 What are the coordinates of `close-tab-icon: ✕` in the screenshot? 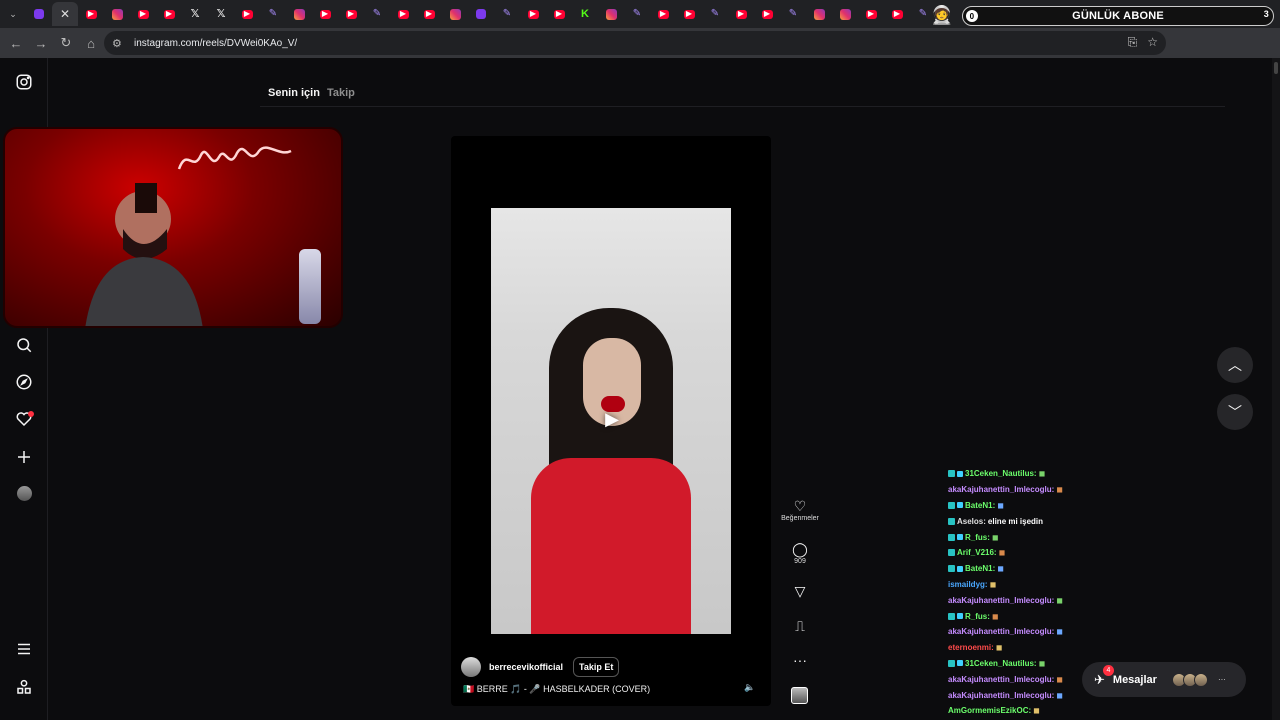 It's located at (65, 14).